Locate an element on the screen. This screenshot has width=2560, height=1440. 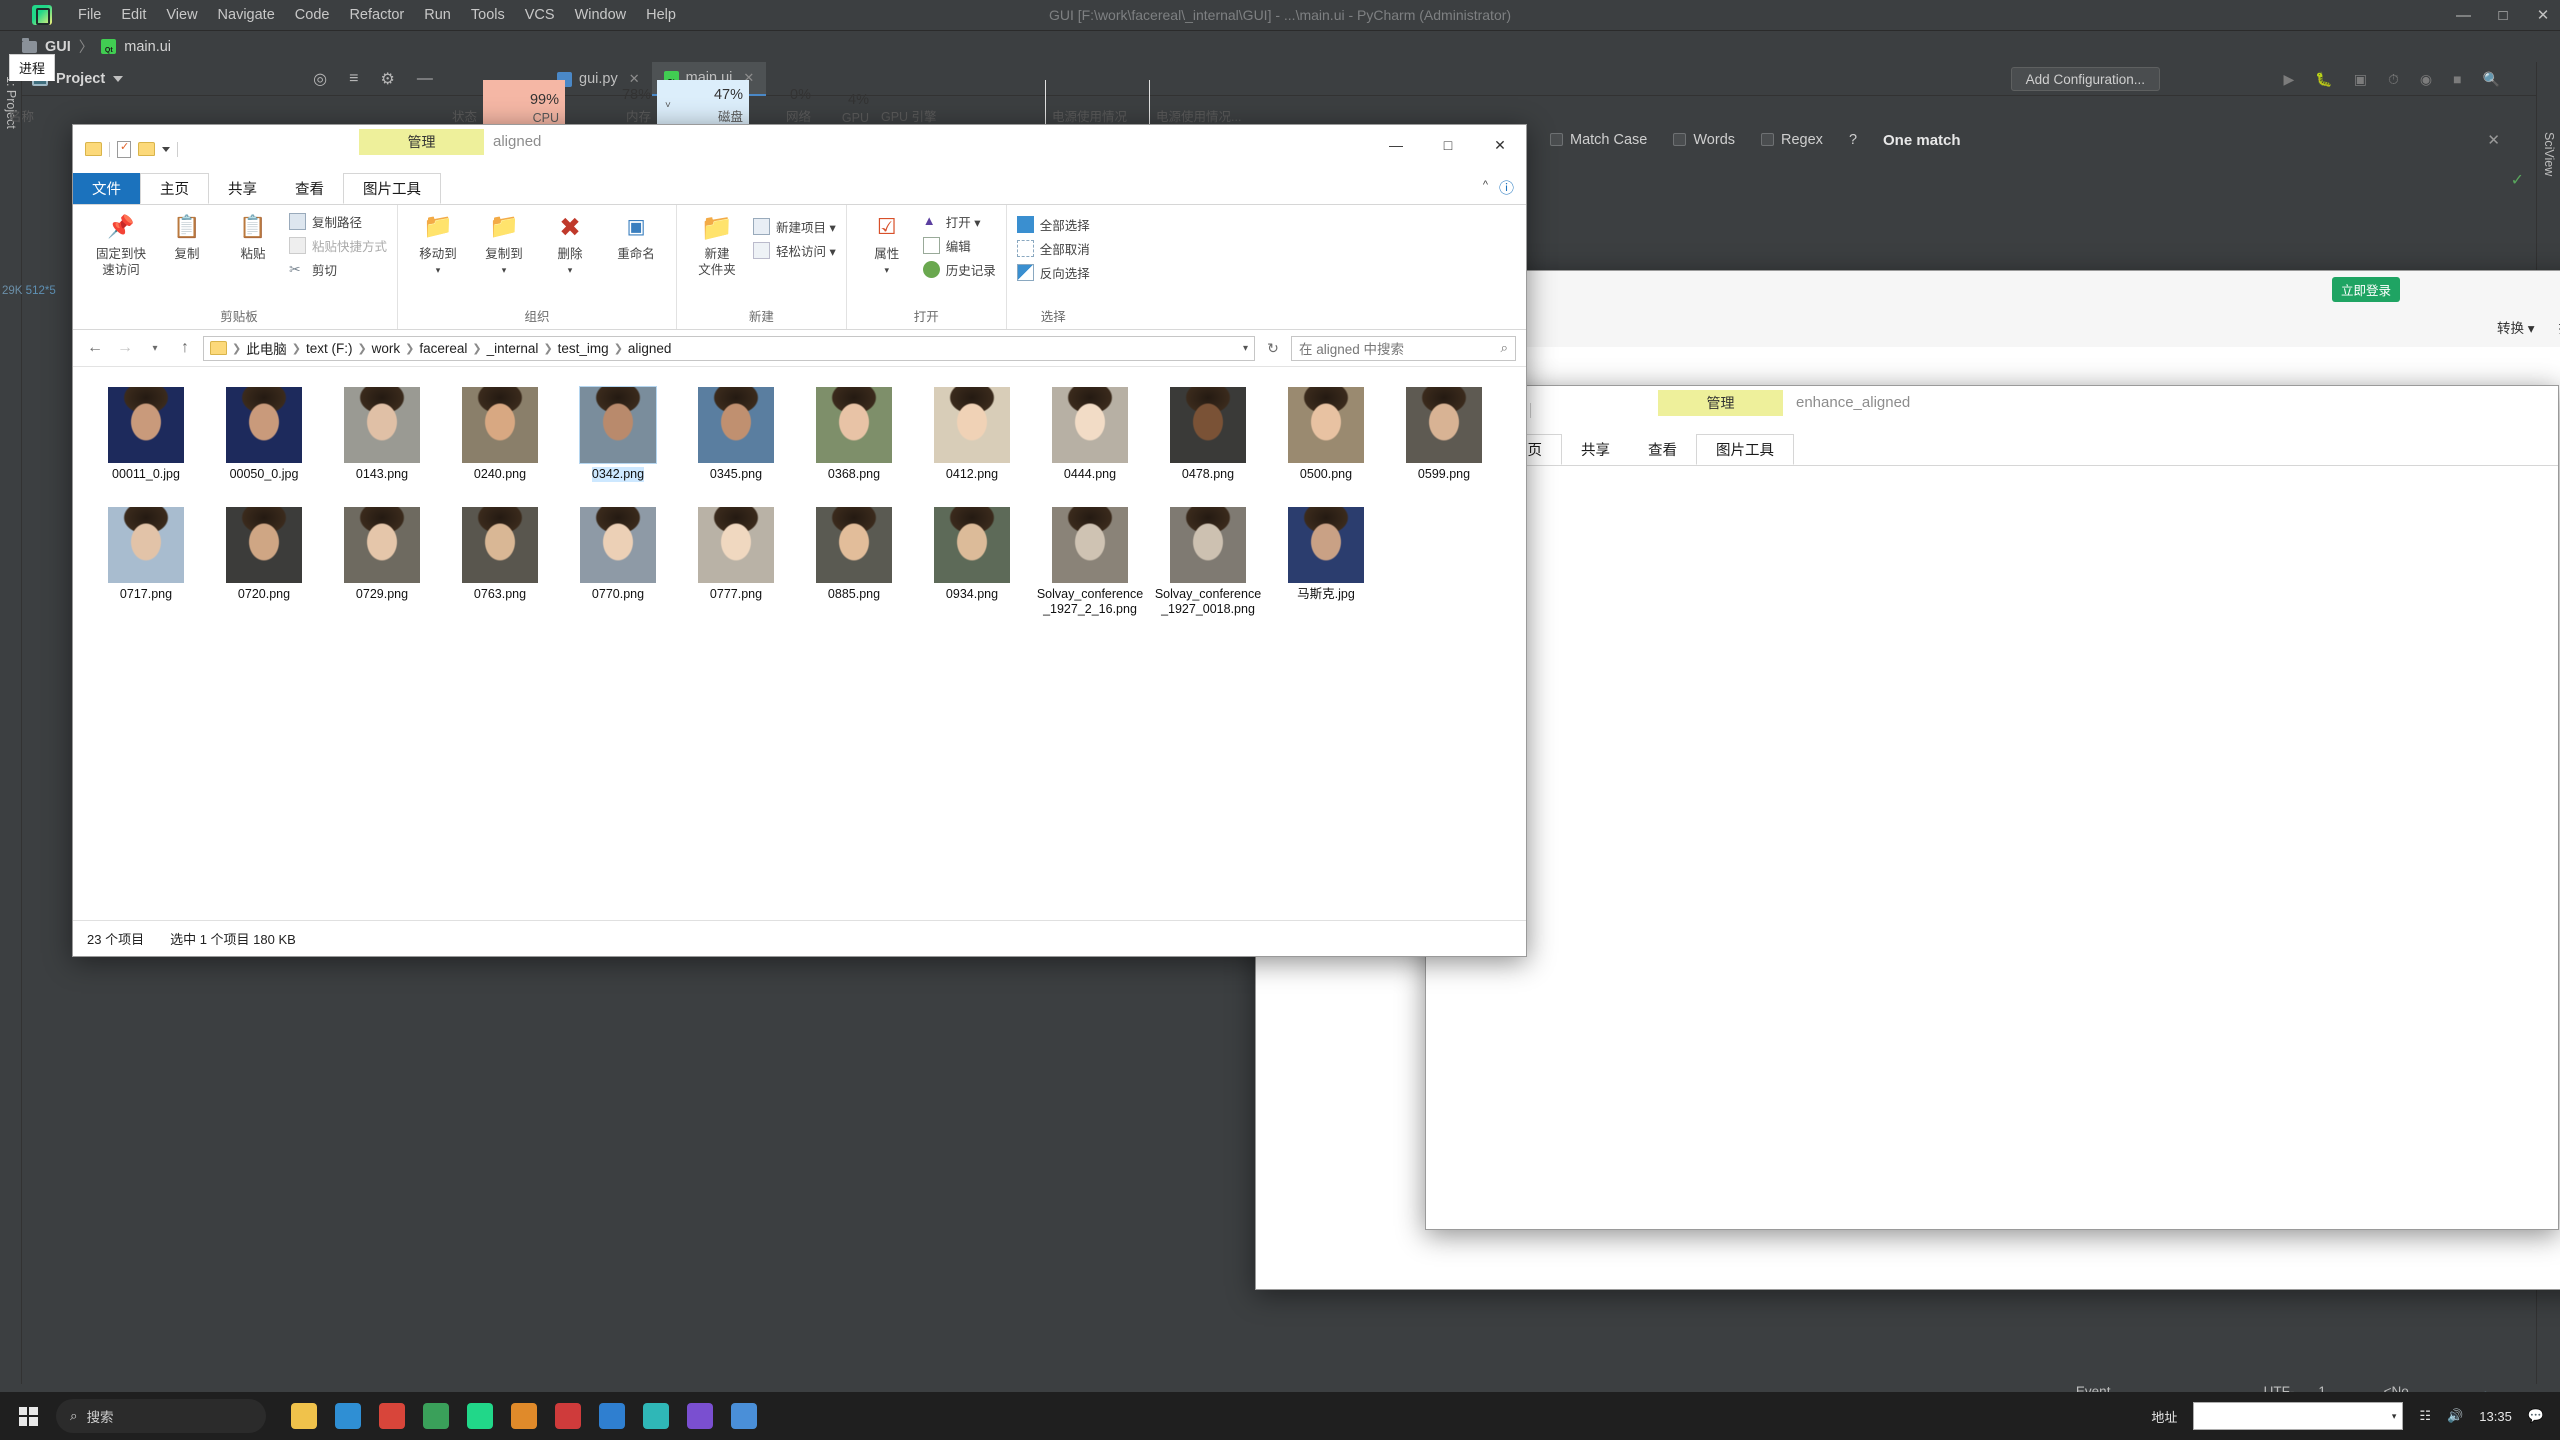
menu-item-window: Window is located at coordinates (601, 15).